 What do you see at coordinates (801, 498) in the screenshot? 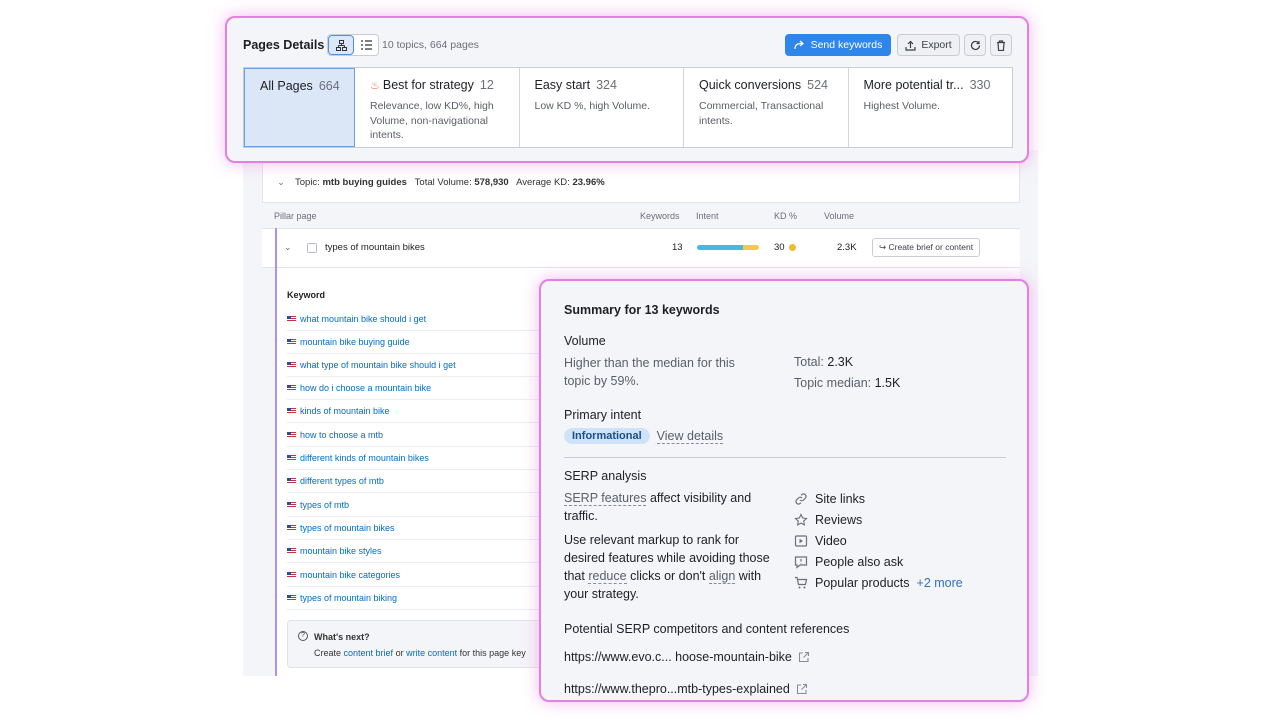
I see `link-icon` at bounding box center [801, 498].